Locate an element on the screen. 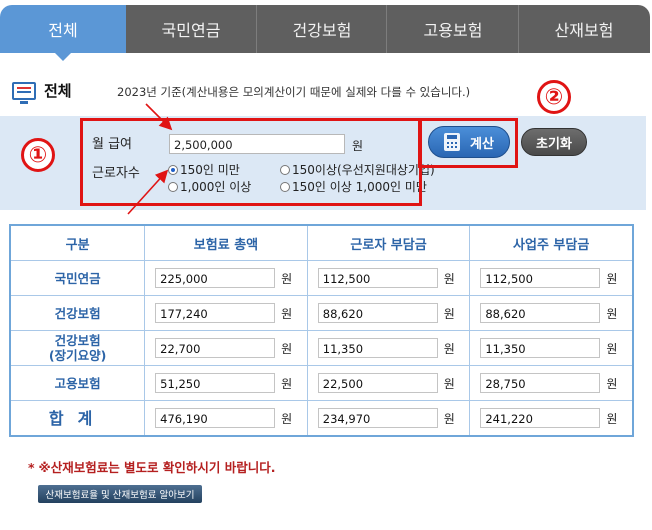 The image size is (652, 530). employer-value: 28,750 is located at coordinates (540, 383).